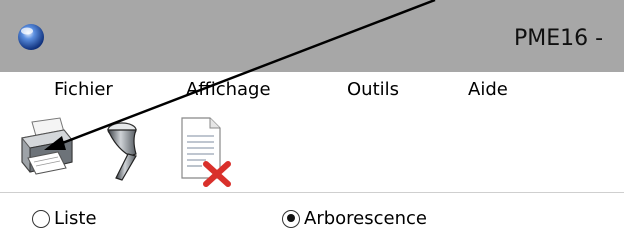 Image resolution: width=624 pixels, height=247 pixels. I want to click on menu-affichage: Affichage, so click(228, 89).